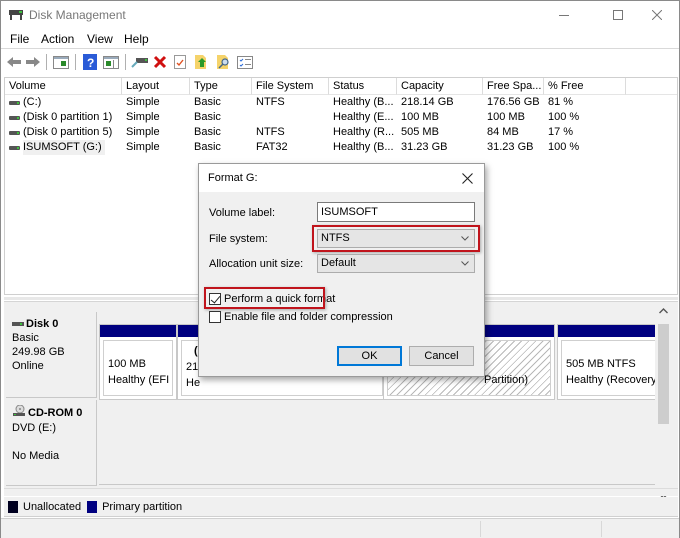  Describe the element at coordinates (651, 86) in the screenshot. I see `column-header-empty` at that location.